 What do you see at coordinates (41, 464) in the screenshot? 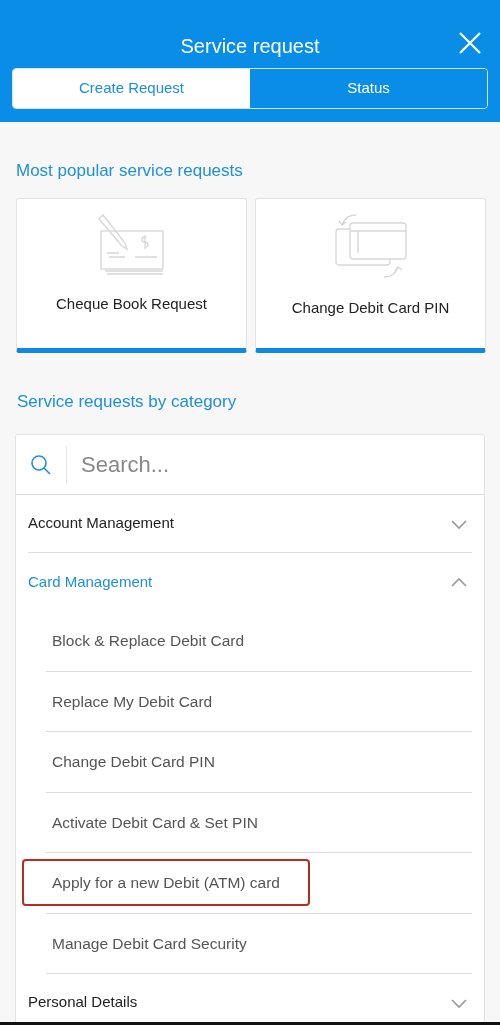
I see `search-icon` at bounding box center [41, 464].